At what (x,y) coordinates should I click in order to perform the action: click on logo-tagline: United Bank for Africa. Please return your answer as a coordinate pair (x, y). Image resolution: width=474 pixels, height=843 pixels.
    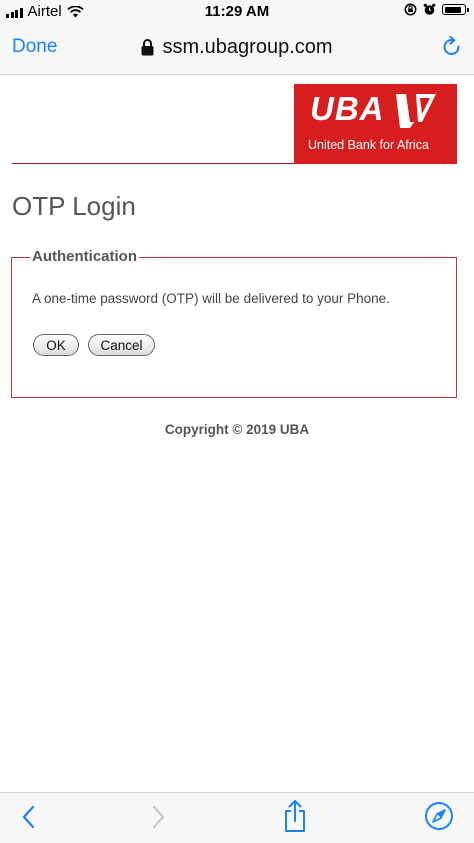
    Looking at the image, I should click on (368, 145).